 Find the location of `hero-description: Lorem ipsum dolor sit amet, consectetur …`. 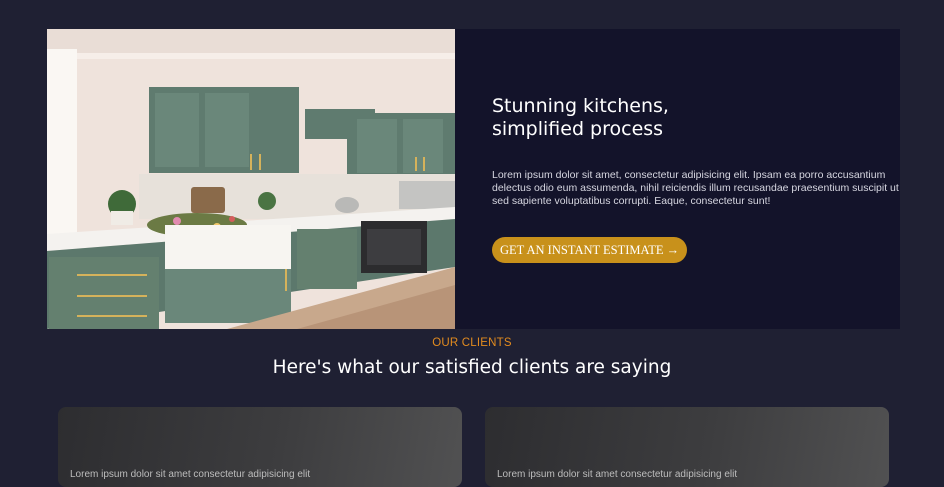

hero-description: Lorem ipsum dolor sit amet, consectetur … is located at coordinates (695, 188).